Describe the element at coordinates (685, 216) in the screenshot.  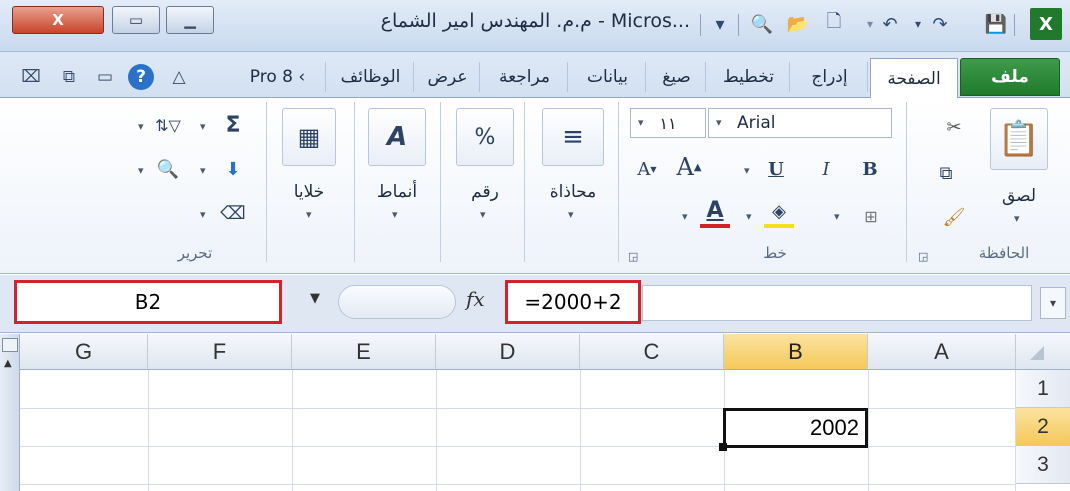
I see `font-color-dropdown-icon: ▾` at that location.